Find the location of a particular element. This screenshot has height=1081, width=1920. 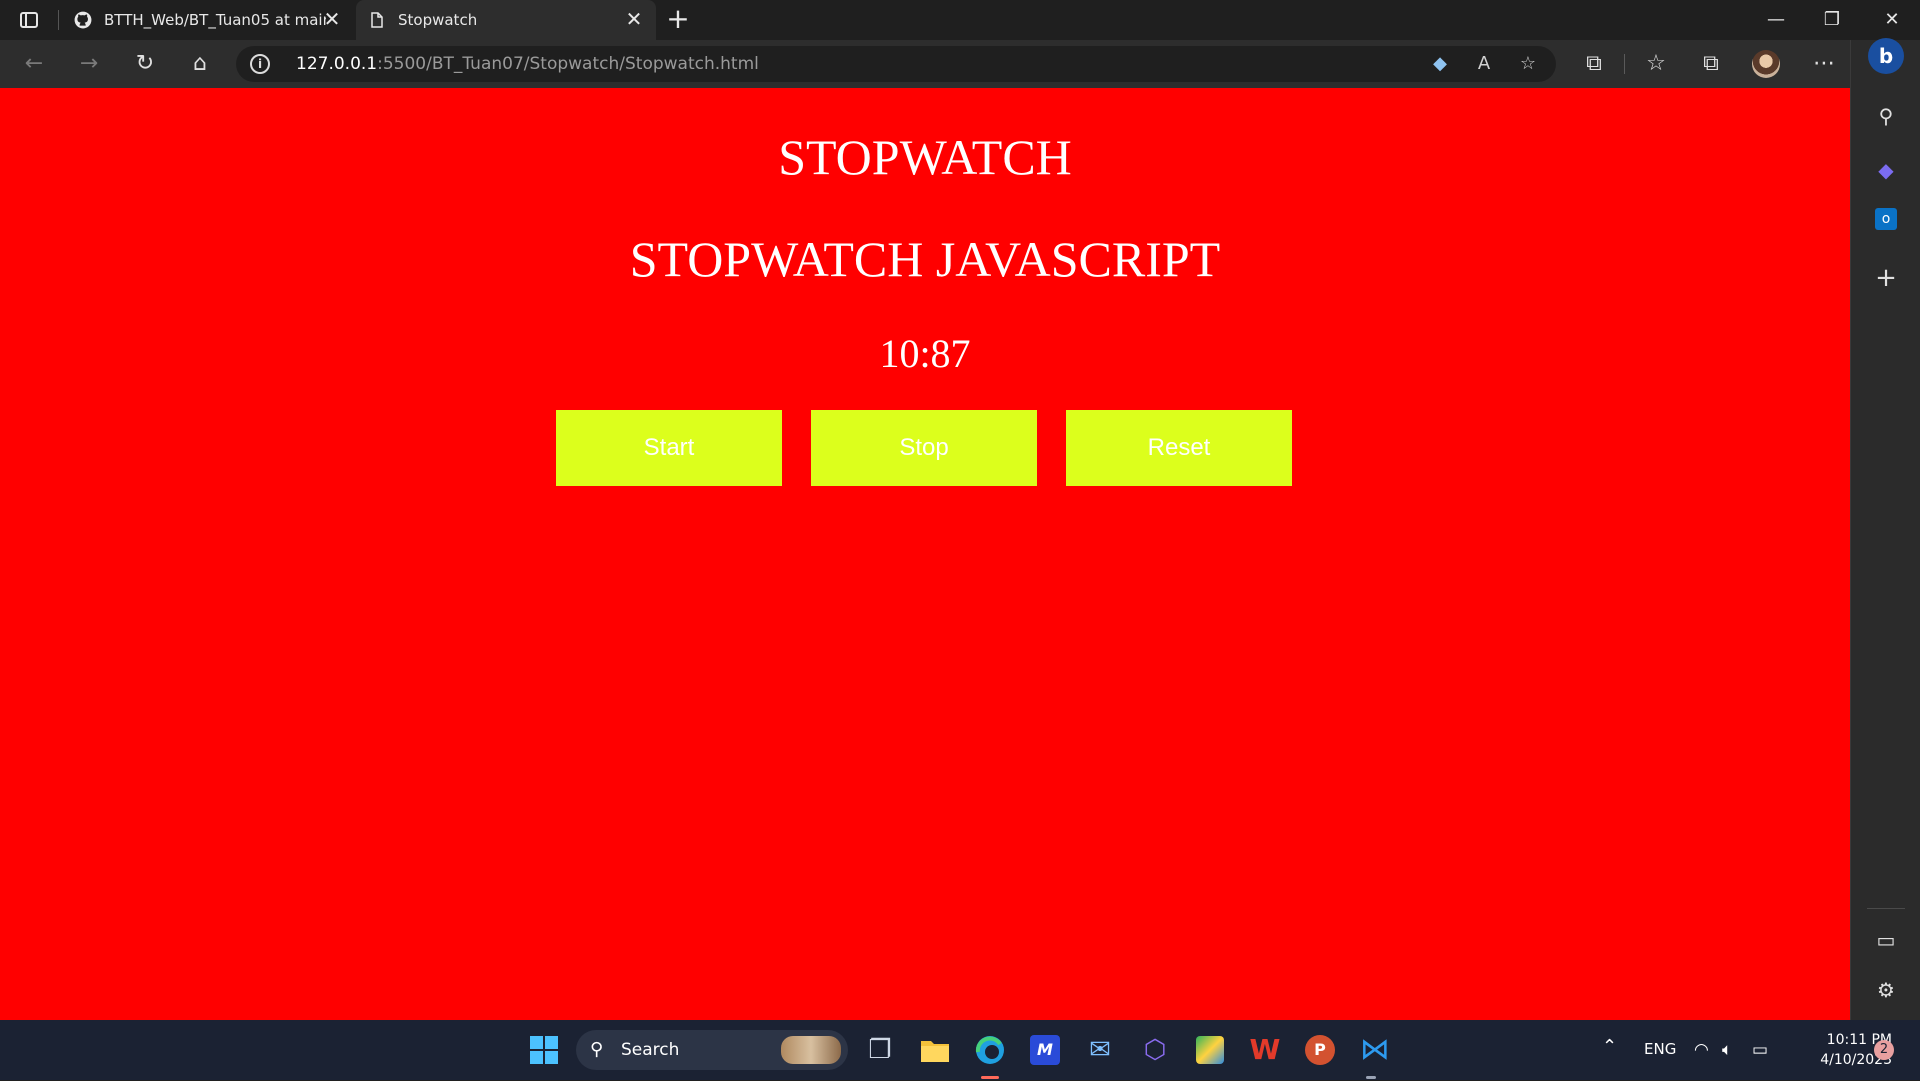

tab-separator is located at coordinates (58, 20).